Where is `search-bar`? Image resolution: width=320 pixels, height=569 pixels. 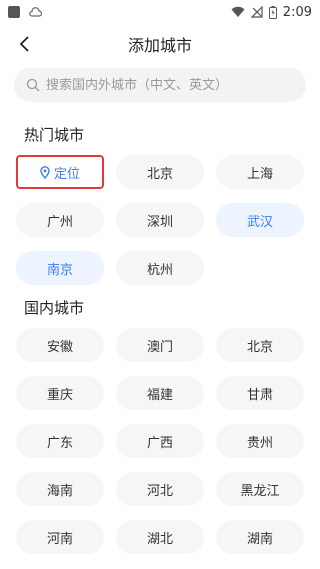
search-bar is located at coordinates (160, 85).